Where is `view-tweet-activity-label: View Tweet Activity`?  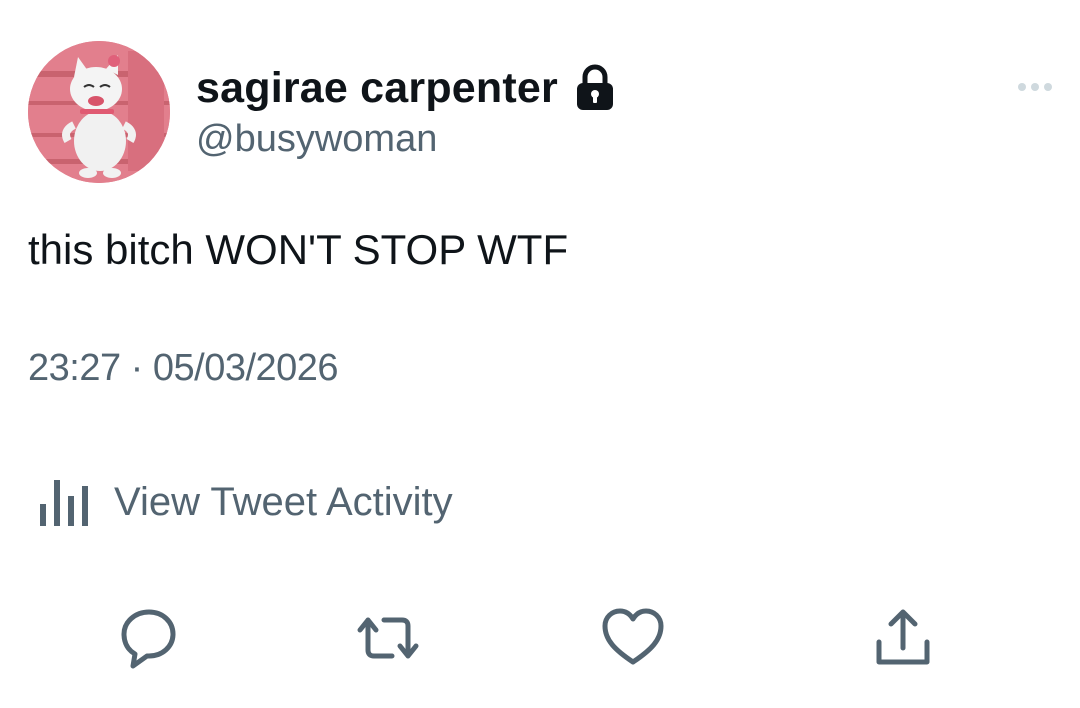
view-tweet-activity-label: View Tweet Activity is located at coordinates (283, 501).